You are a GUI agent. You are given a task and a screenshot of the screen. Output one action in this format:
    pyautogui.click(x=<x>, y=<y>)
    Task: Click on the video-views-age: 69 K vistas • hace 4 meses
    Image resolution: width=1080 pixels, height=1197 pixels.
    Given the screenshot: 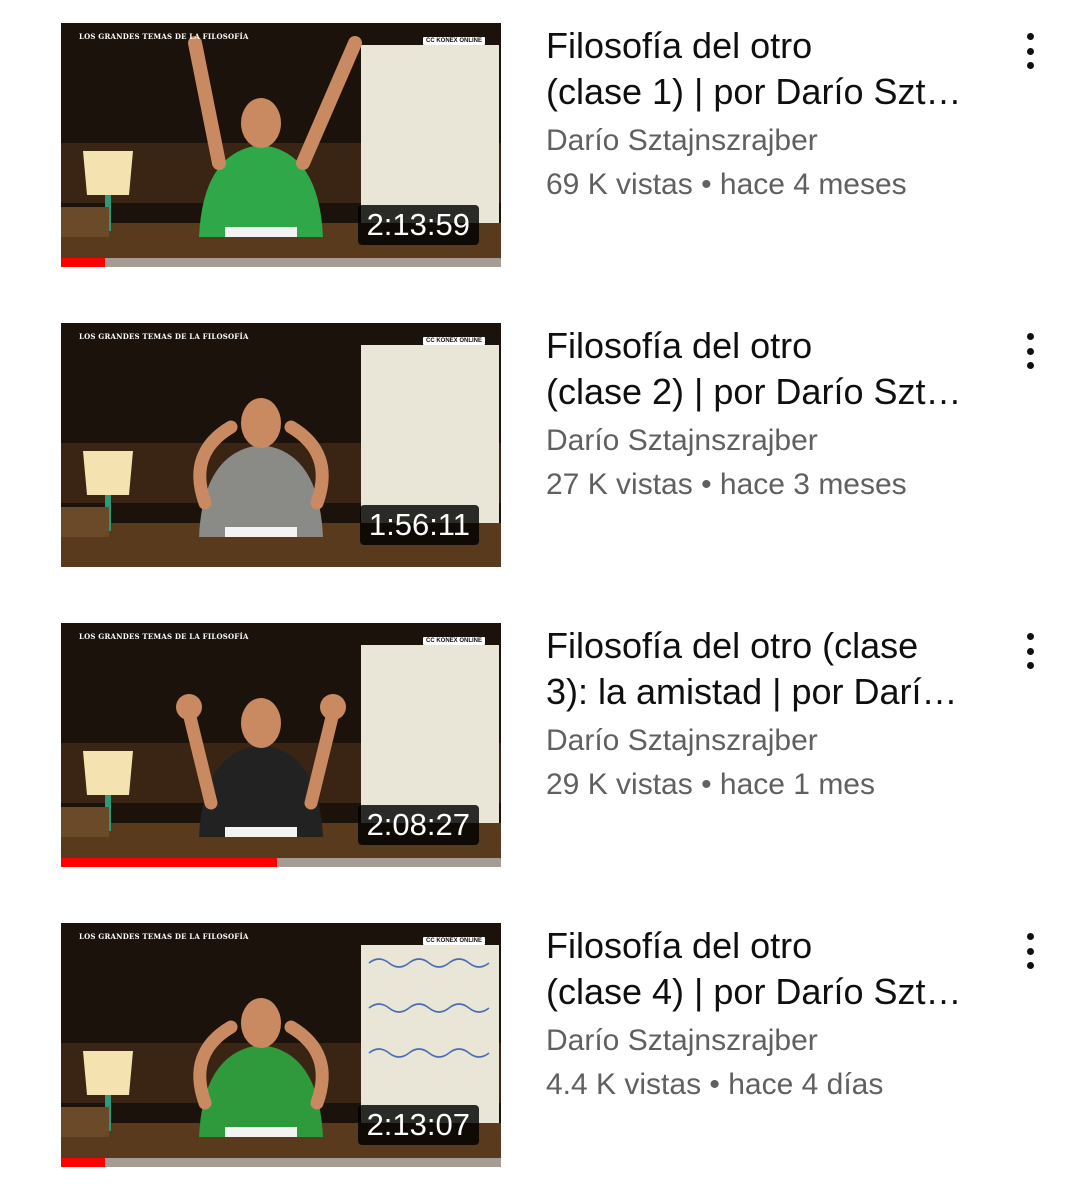 What is the action you would take?
    pyautogui.click(x=726, y=184)
    